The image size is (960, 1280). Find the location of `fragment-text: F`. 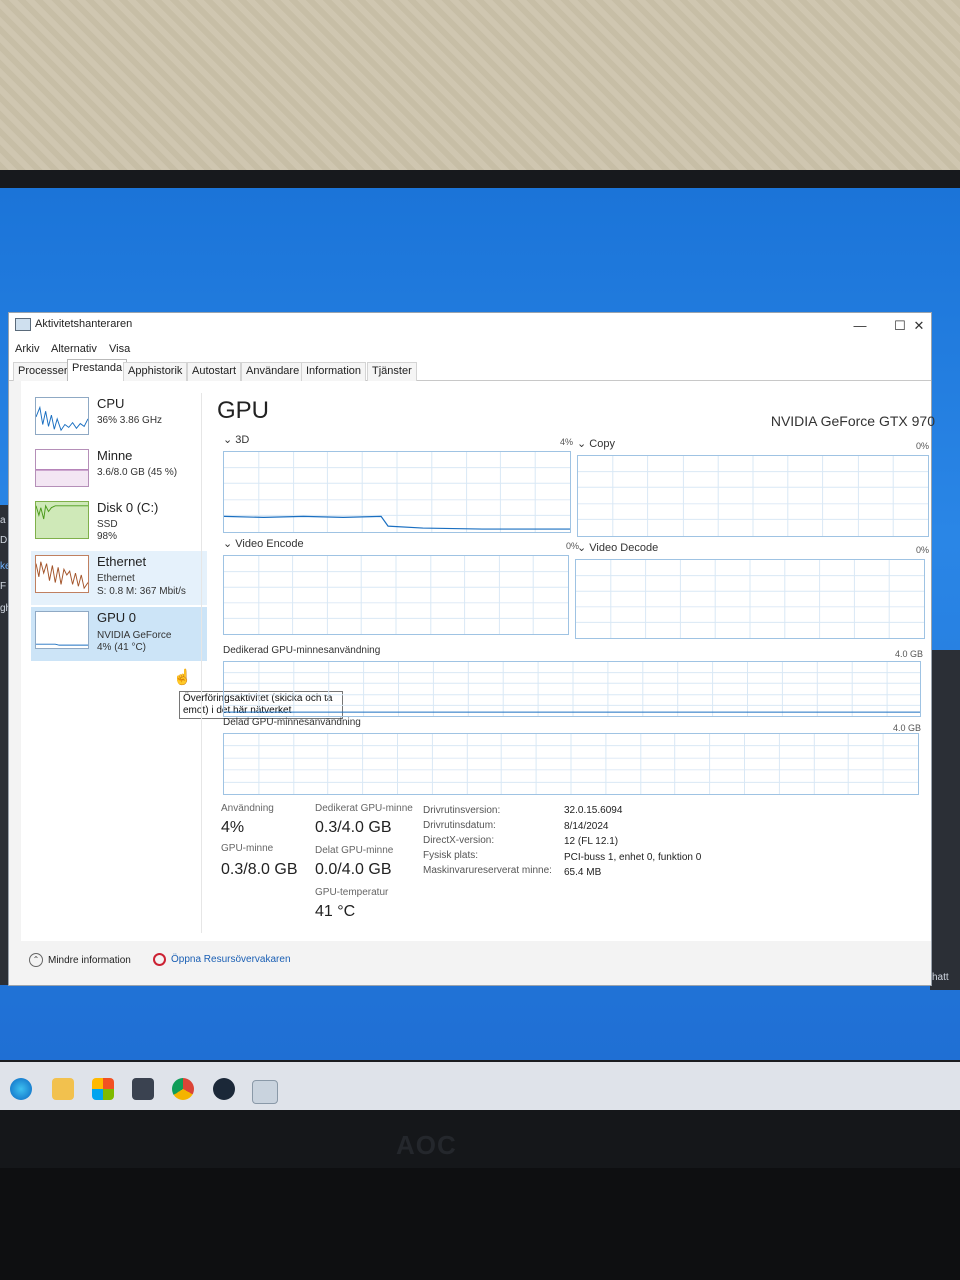

fragment-text: F is located at coordinates (3, 586).